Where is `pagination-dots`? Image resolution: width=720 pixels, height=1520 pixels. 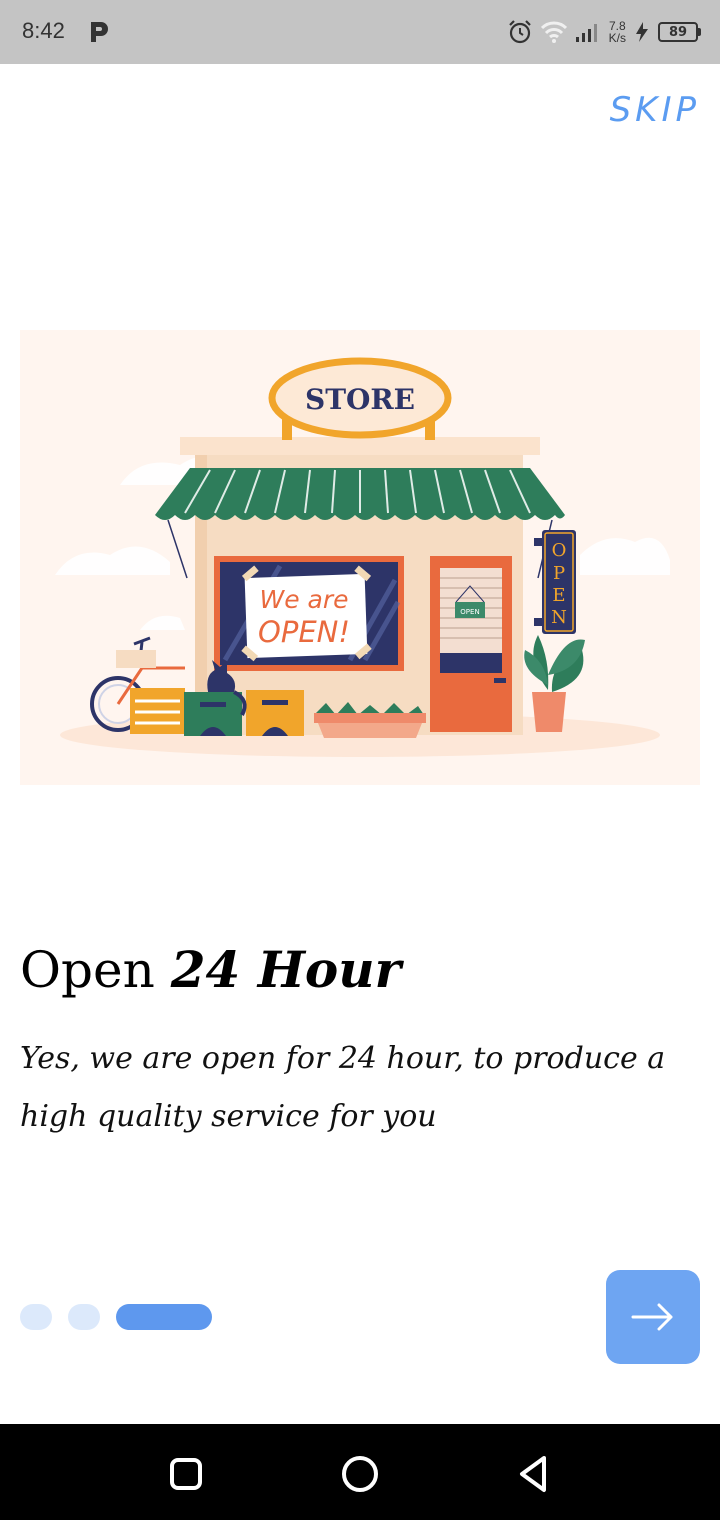
pagination-dots is located at coordinates (116, 1317).